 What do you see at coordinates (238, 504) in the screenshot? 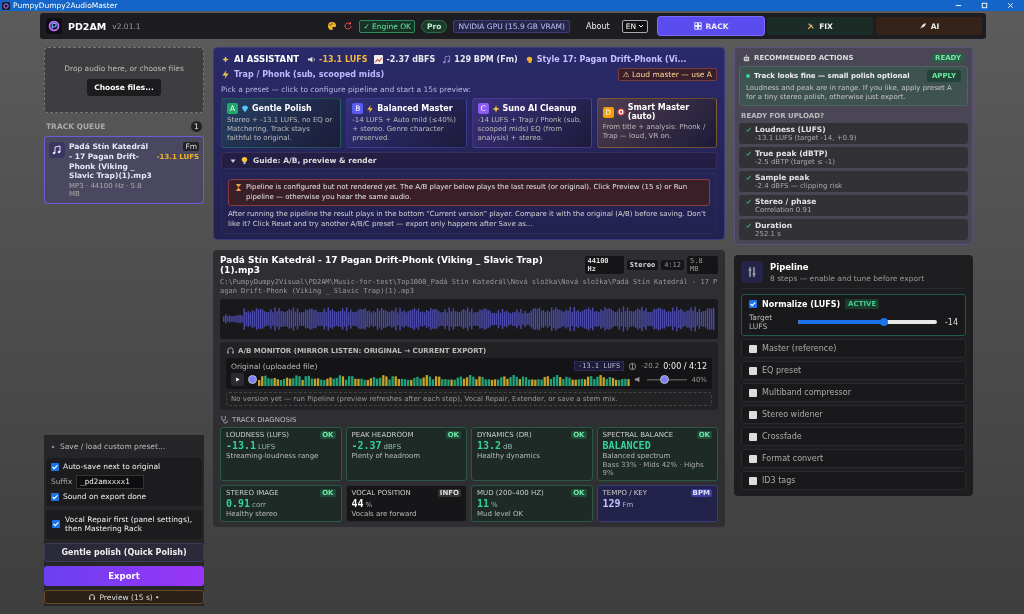
I see `metric-value: 0.91` at bounding box center [238, 504].